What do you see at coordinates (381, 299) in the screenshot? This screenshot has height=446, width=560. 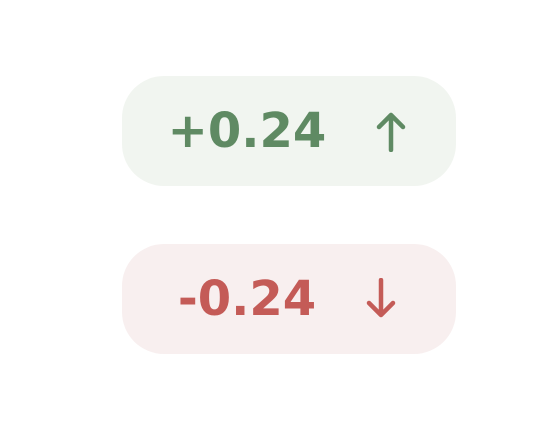 I see `arrow-down-icon` at bounding box center [381, 299].